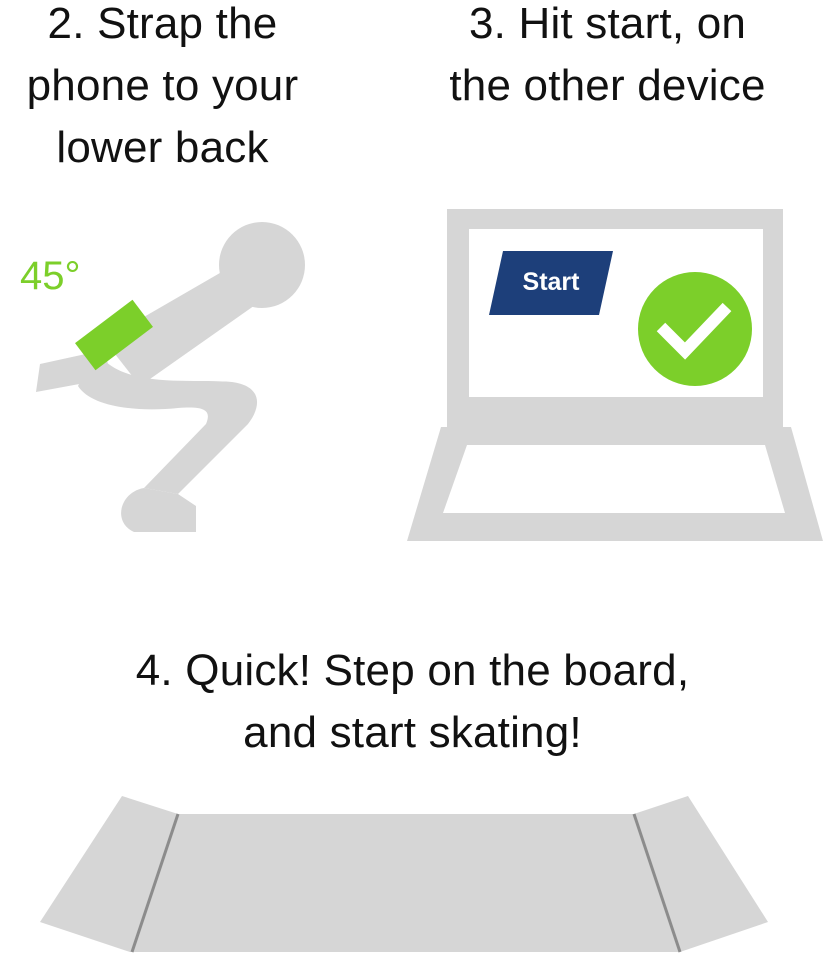 The width and height of the screenshot is (825, 954). What do you see at coordinates (695, 329) in the screenshot?
I see `checkmark-icon` at bounding box center [695, 329].